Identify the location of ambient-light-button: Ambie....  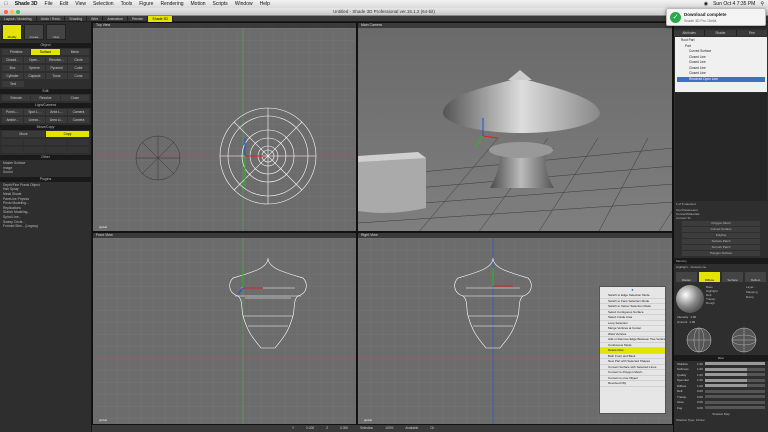
(12, 120).